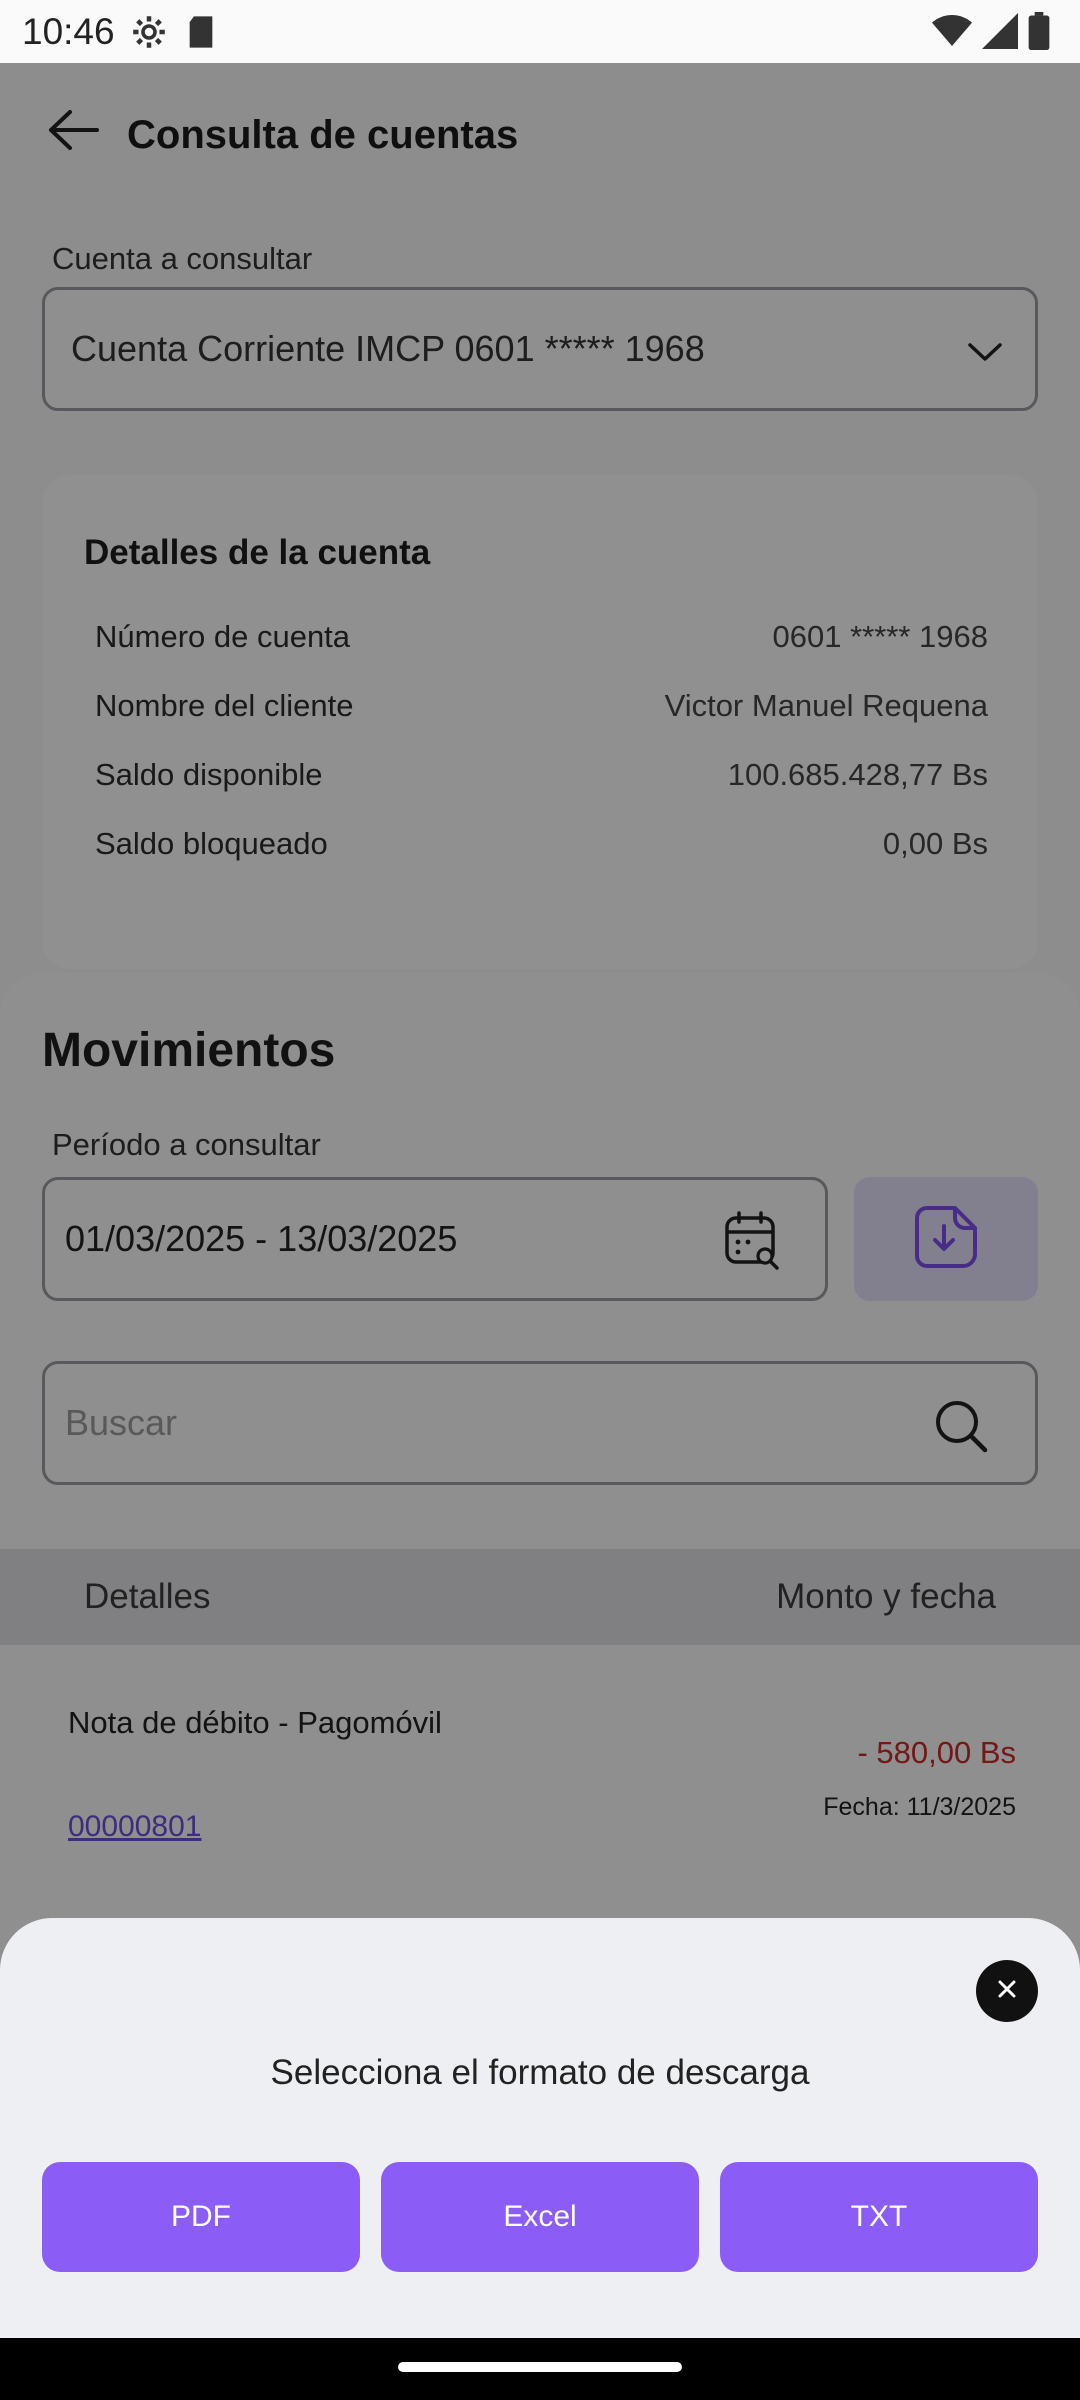 The height and width of the screenshot is (2400, 1080). What do you see at coordinates (879, 2217) in the screenshot?
I see `txt-button: TXT` at bounding box center [879, 2217].